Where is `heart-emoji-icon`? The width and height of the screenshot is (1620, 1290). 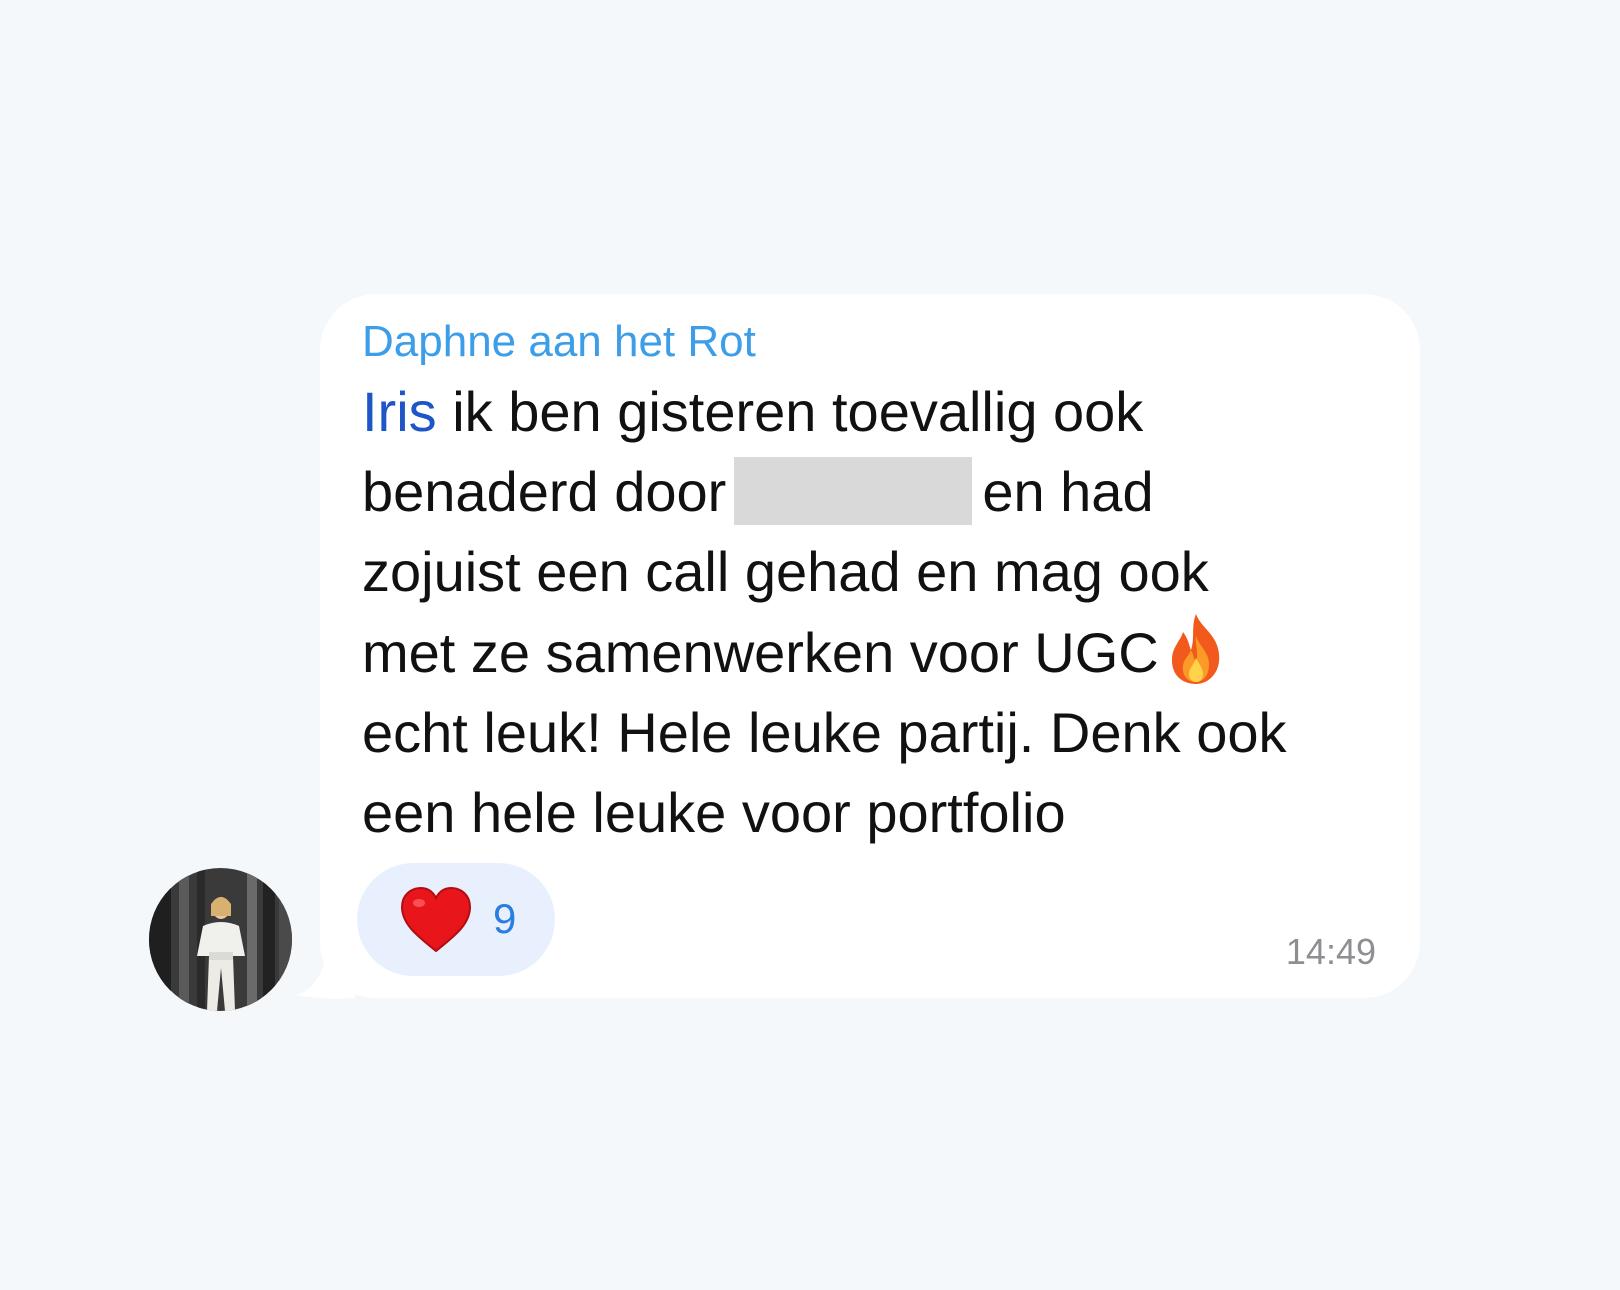 heart-emoji-icon is located at coordinates (436, 920).